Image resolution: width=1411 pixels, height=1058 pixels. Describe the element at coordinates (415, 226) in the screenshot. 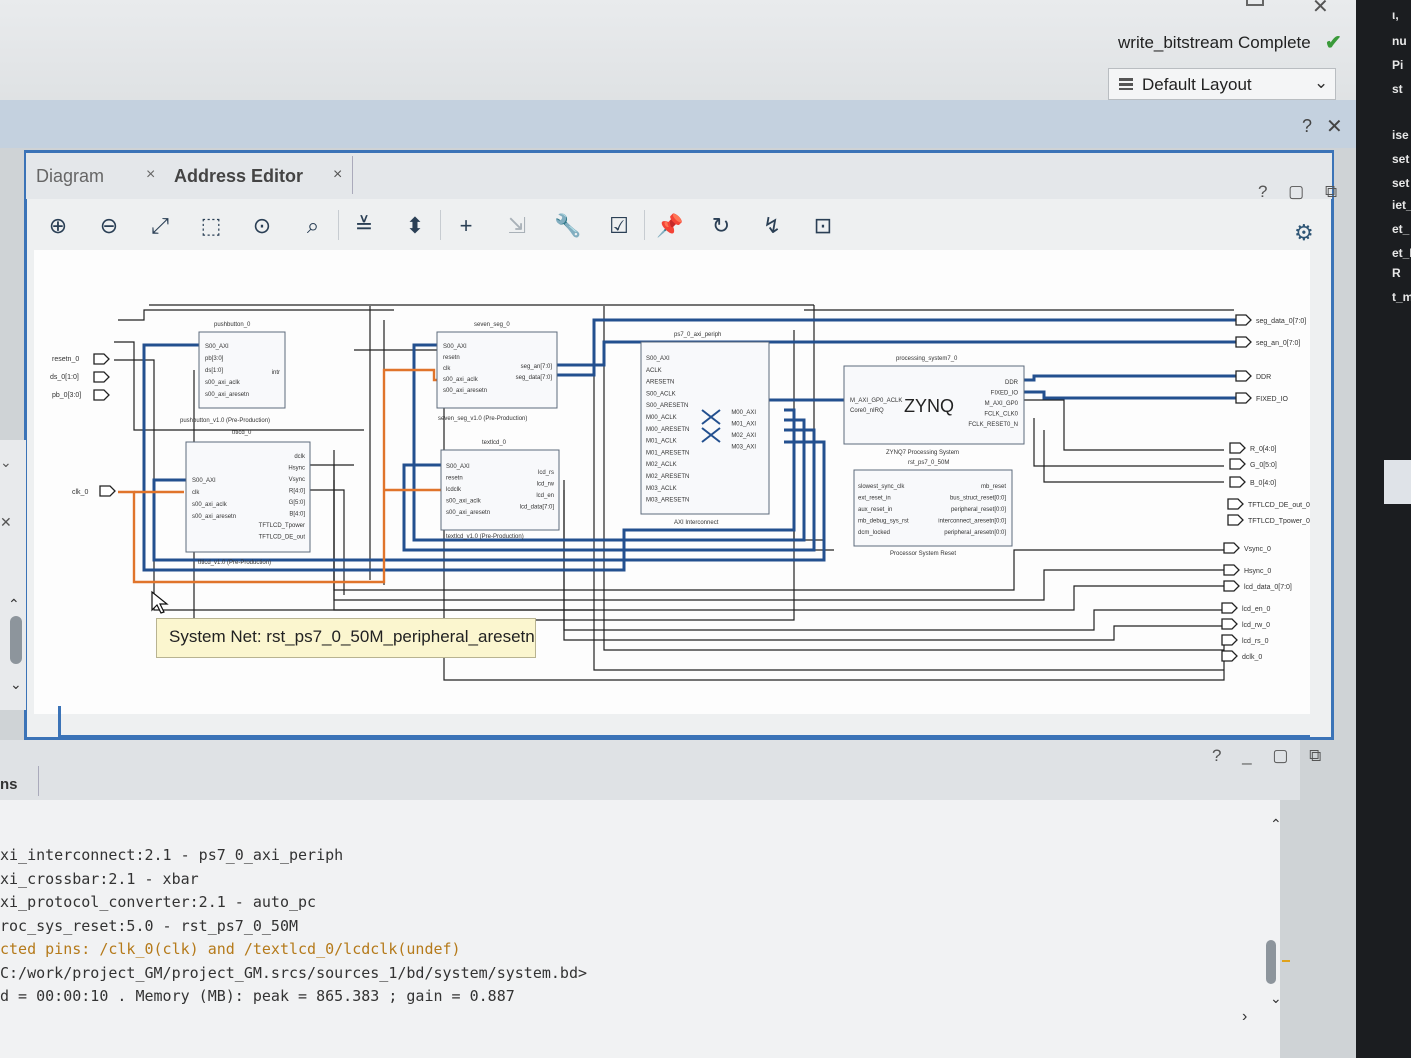

I see `expand-all-icon: ⬍` at that location.